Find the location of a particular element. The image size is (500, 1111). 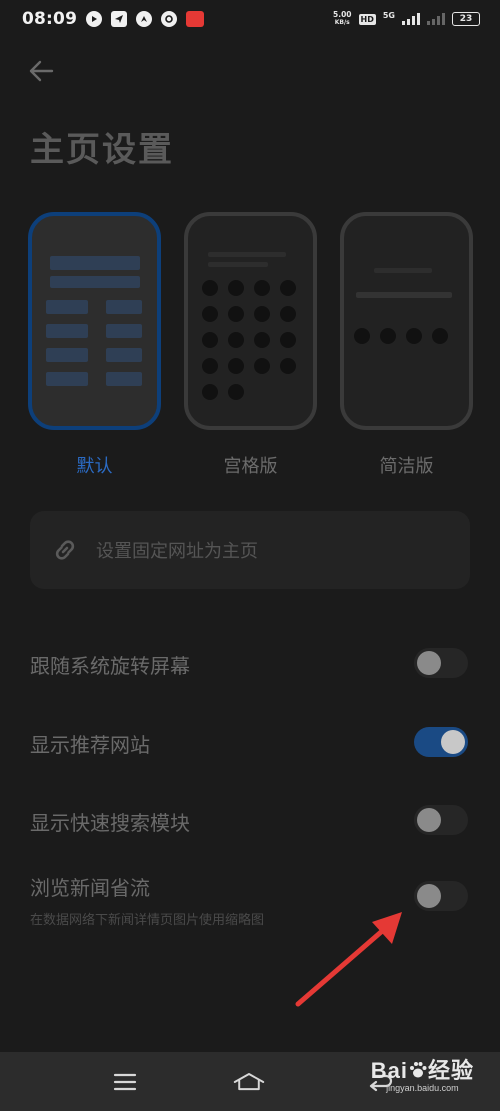

signal-icon is located at coordinates (411, 19).